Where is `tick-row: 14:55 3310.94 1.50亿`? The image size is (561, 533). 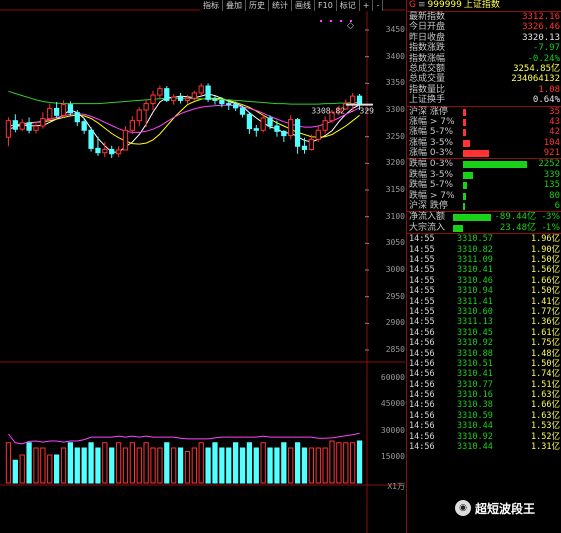
tick-row: 14:55 3310.94 1.50亿 is located at coordinates (484, 291).